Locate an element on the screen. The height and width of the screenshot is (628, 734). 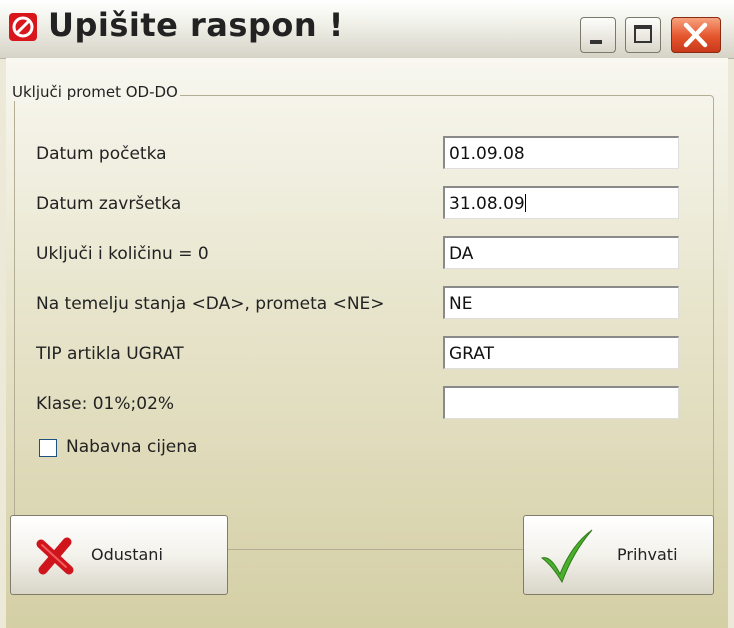
title-bar: Upišite raspon ! is located at coordinates (367, 29).